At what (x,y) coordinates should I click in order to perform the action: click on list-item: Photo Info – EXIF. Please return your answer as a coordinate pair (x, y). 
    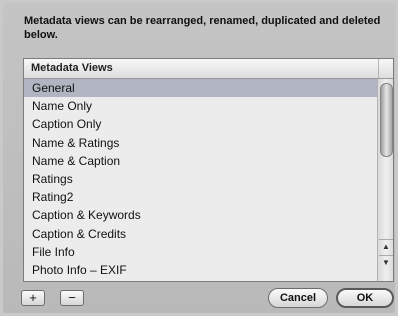
    Looking at the image, I should click on (200, 270).